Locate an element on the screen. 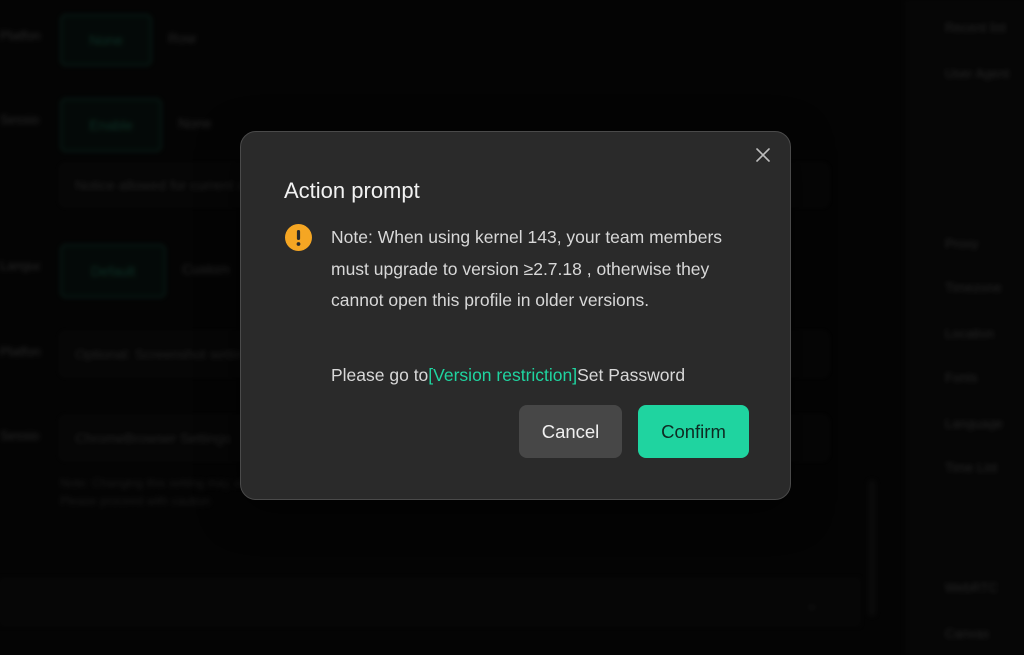 The width and height of the screenshot is (1024, 655). version-restriction-link: [Version restriction] is located at coordinates (502, 375).